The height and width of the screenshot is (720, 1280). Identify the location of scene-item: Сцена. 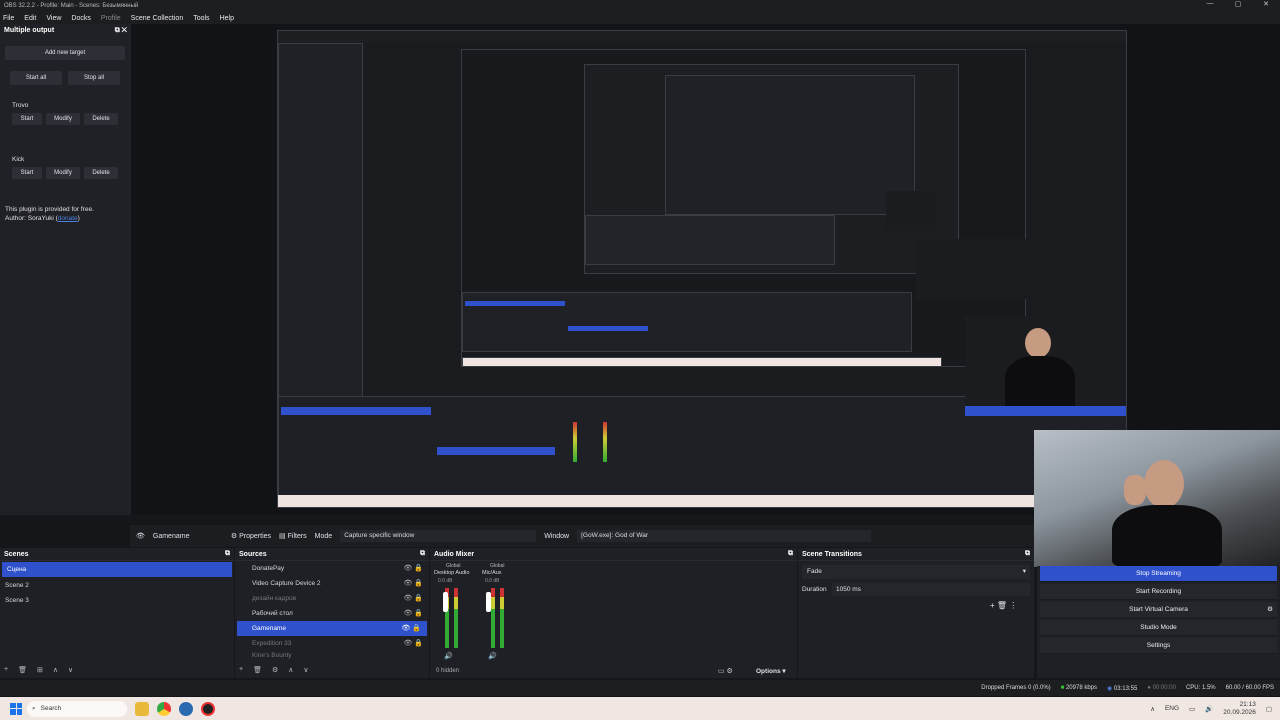
(117, 569).